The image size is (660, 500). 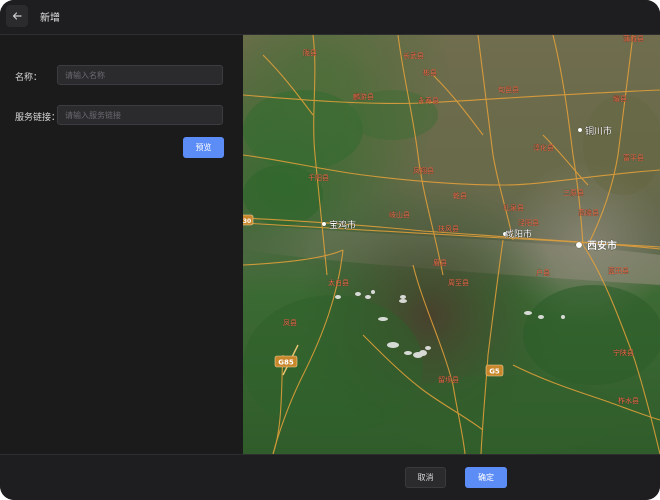 What do you see at coordinates (628, 400) in the screenshot?
I see `map-label-zhashui: 柞水县` at bounding box center [628, 400].